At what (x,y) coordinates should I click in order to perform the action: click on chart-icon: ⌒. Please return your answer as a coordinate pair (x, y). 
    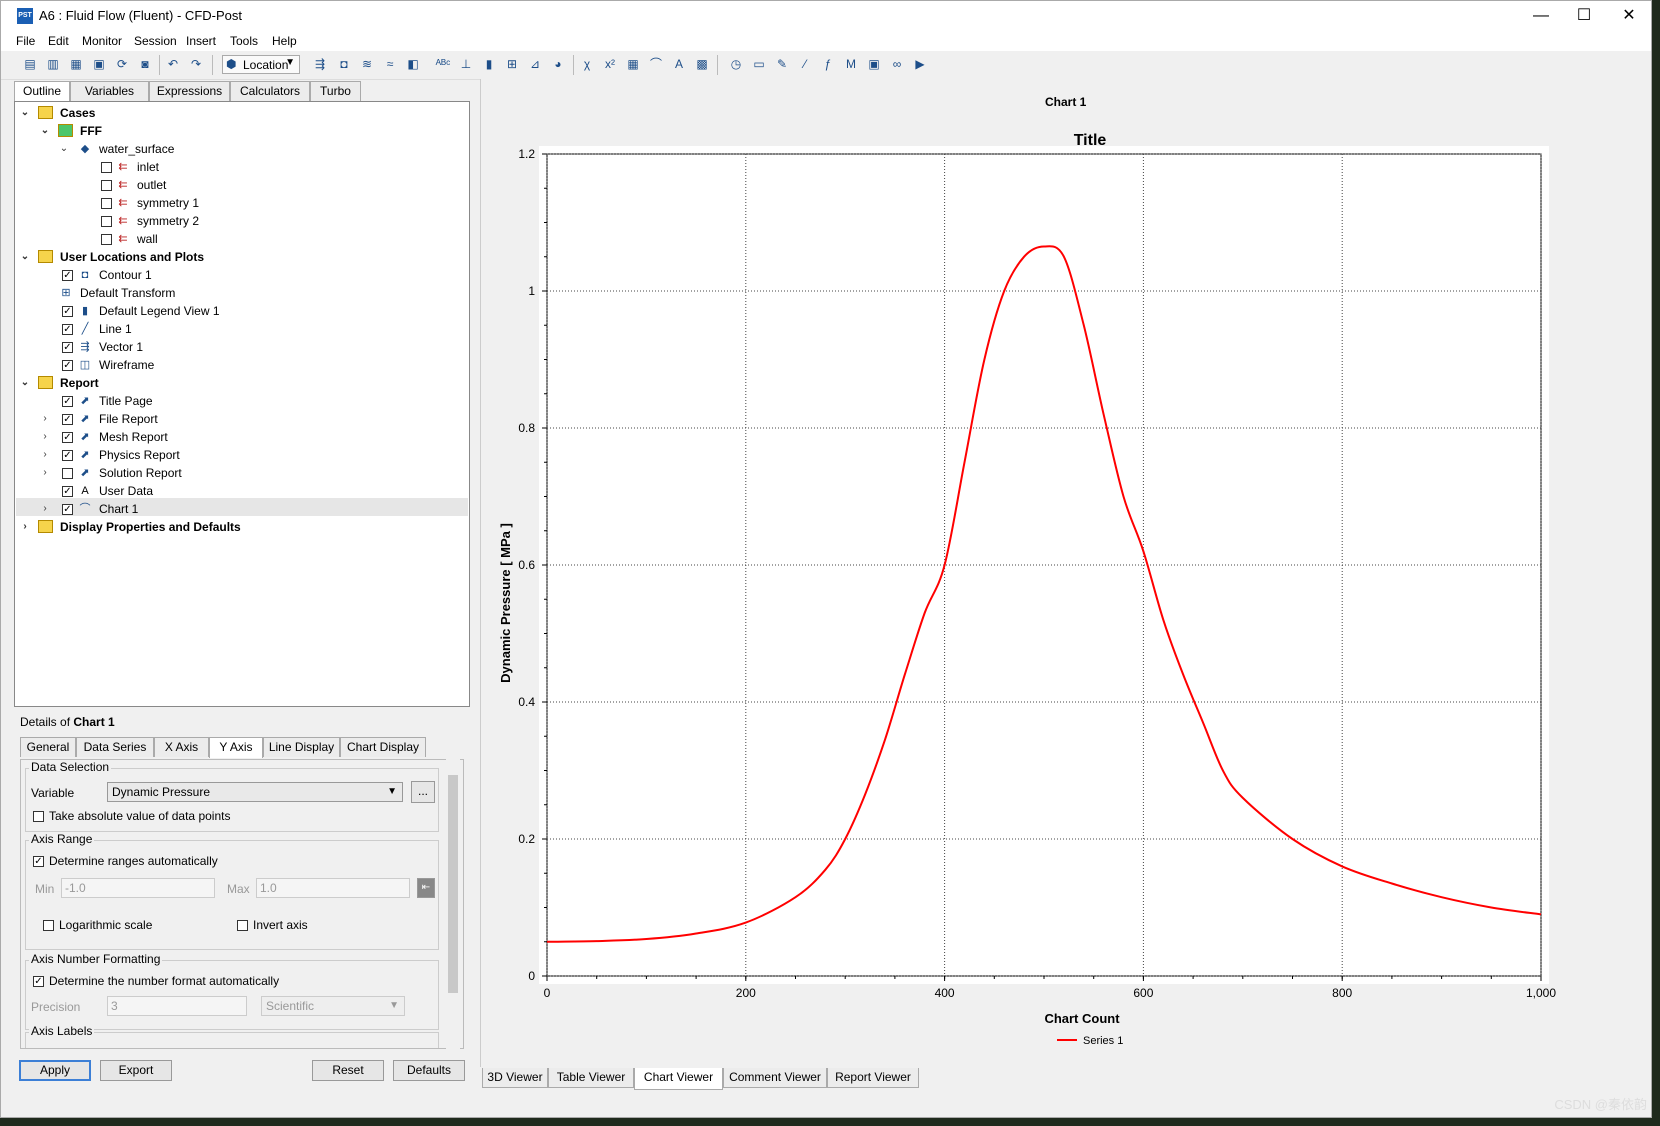
    Looking at the image, I should click on (656, 64).